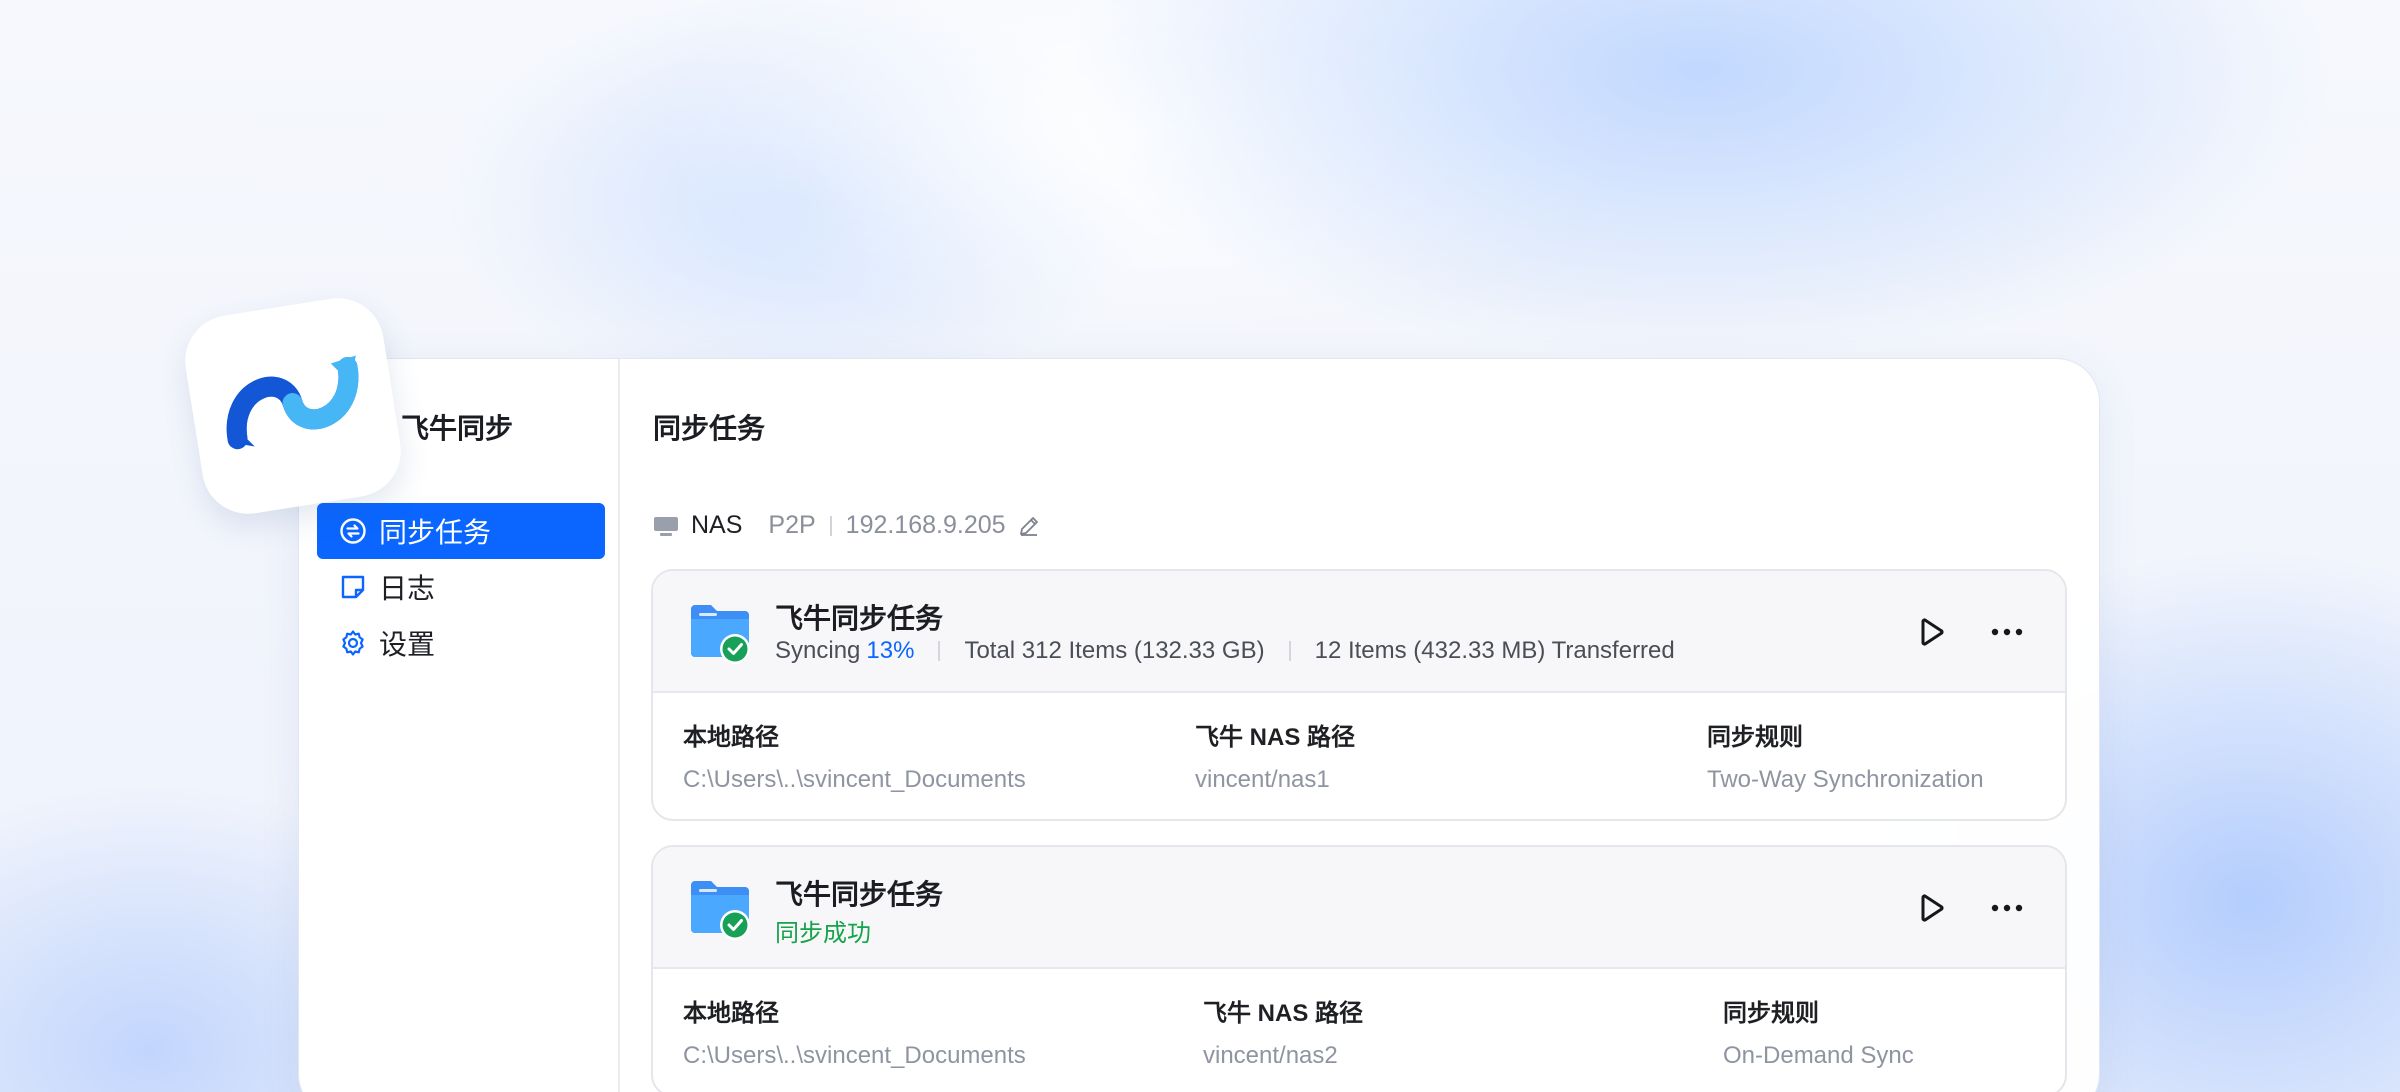 The height and width of the screenshot is (1092, 2400). I want to click on edit-pencil-icon, so click(1029, 526).